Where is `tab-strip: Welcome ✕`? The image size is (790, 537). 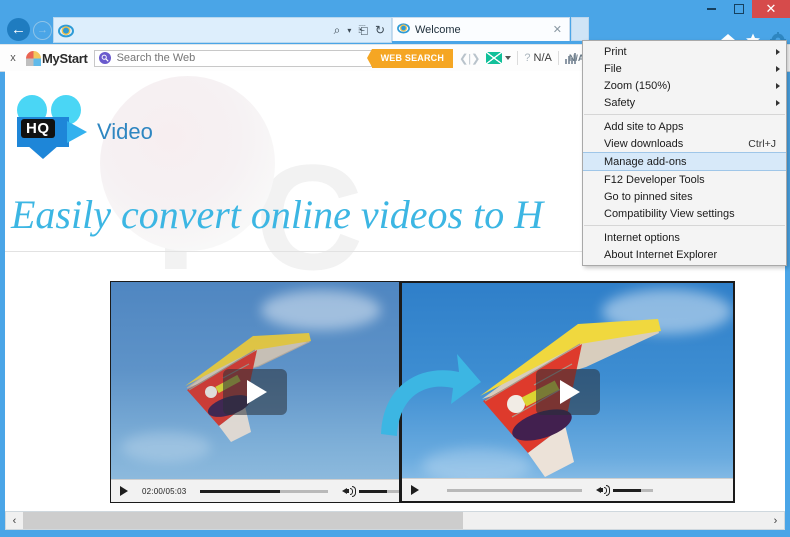
tab-strip: Welcome ✕ is located at coordinates (490, 29).